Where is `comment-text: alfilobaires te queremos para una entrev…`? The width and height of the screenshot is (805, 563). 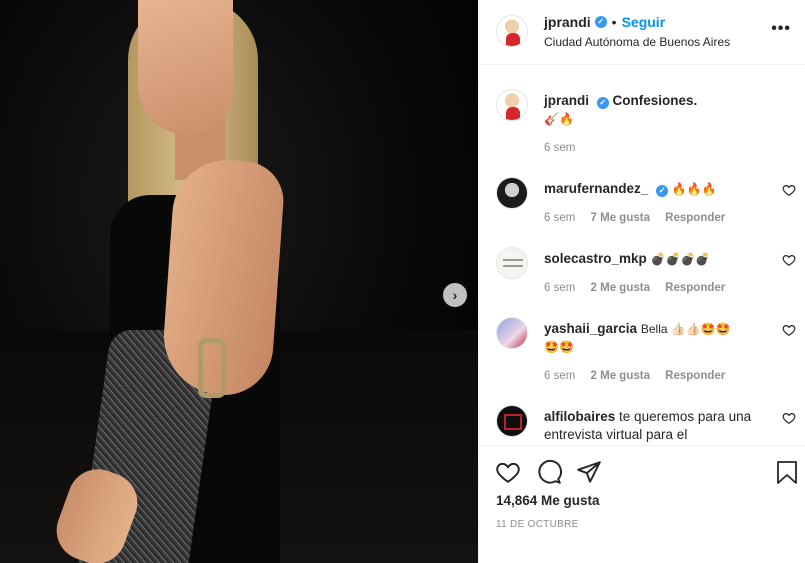 comment-text: alfilobaires te queremos para una entrev… is located at coordinates (669, 426).